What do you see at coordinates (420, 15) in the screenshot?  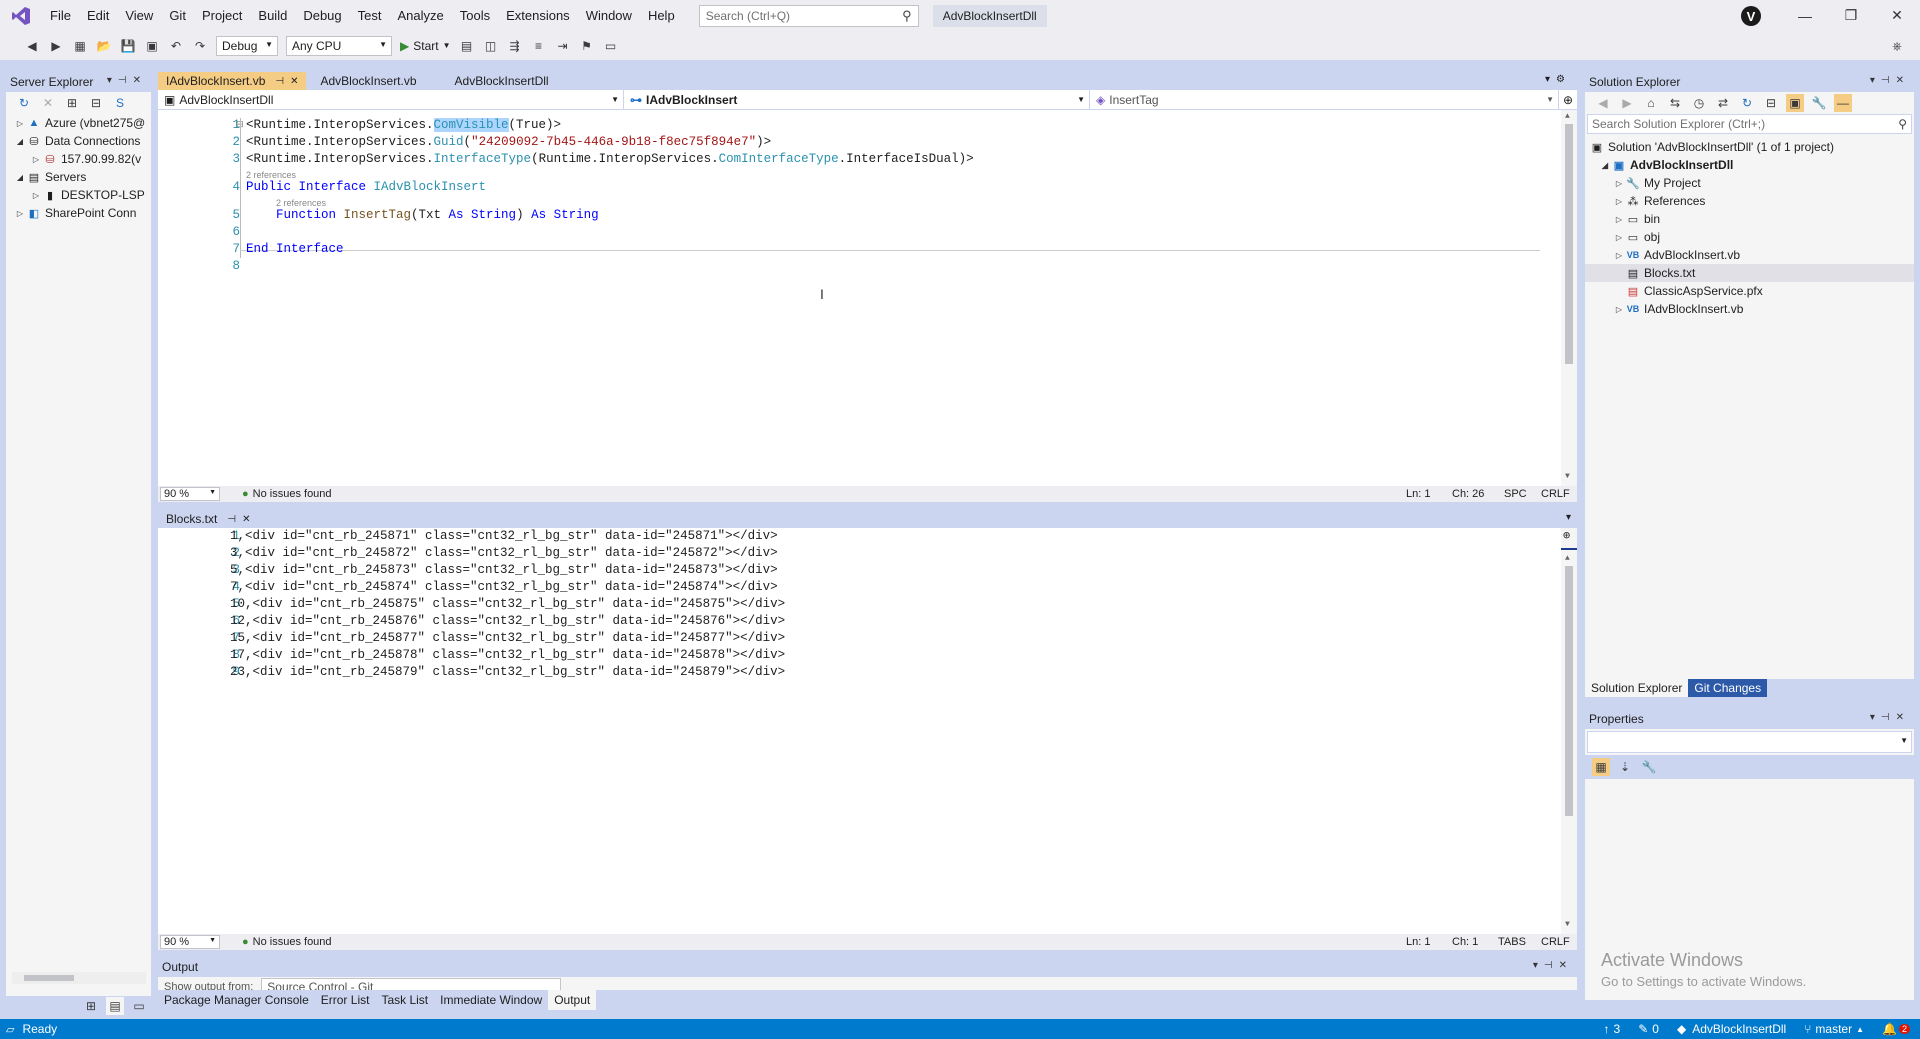 I see `menu-analyze: Analyze` at bounding box center [420, 15].